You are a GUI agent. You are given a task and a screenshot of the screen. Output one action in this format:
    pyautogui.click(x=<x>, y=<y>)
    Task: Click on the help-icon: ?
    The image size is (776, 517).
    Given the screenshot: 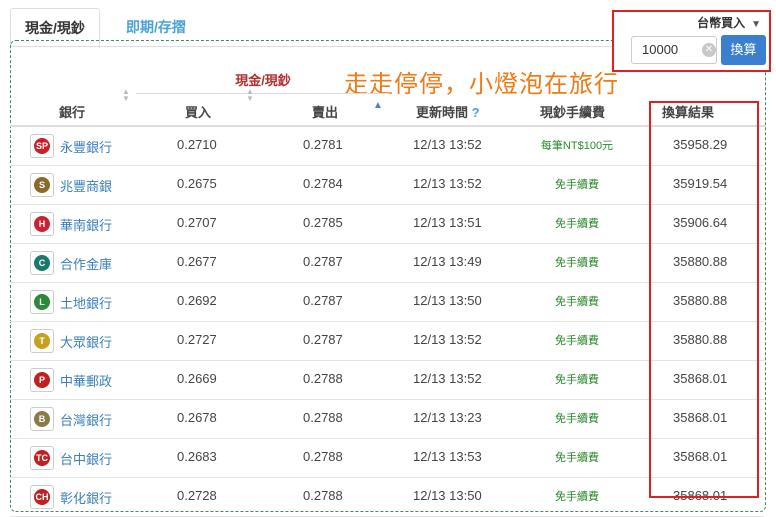 What is the action you would take?
    pyautogui.click(x=476, y=112)
    